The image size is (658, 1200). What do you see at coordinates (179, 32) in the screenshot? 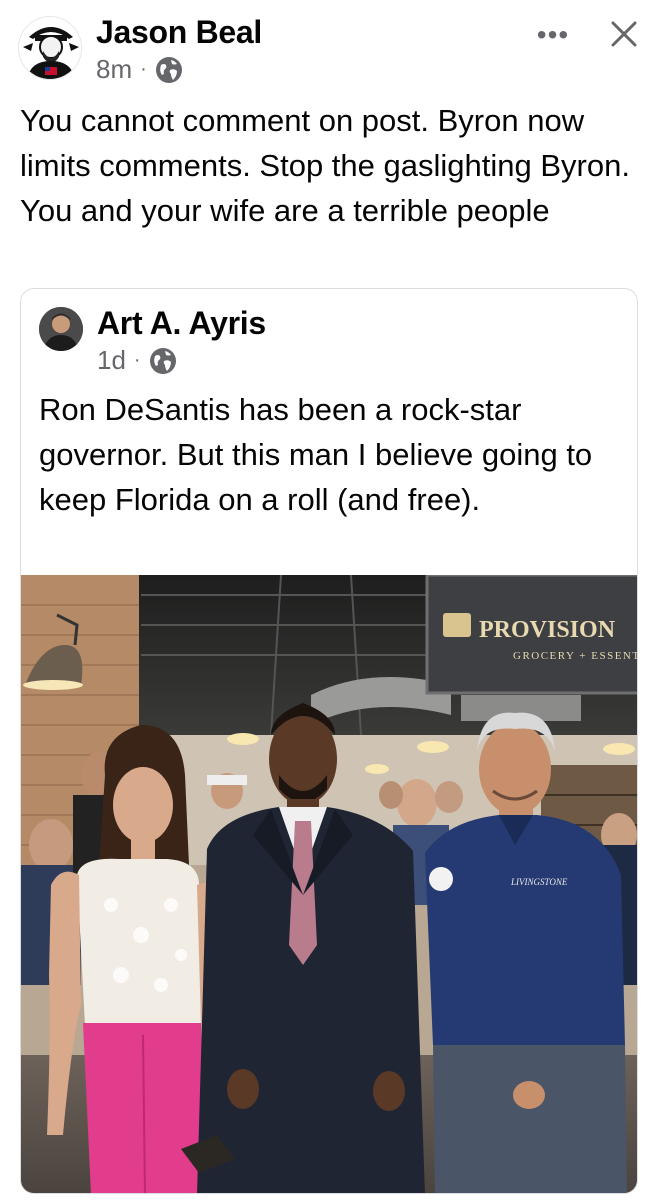
I see `author-name: Jason Beal` at bounding box center [179, 32].